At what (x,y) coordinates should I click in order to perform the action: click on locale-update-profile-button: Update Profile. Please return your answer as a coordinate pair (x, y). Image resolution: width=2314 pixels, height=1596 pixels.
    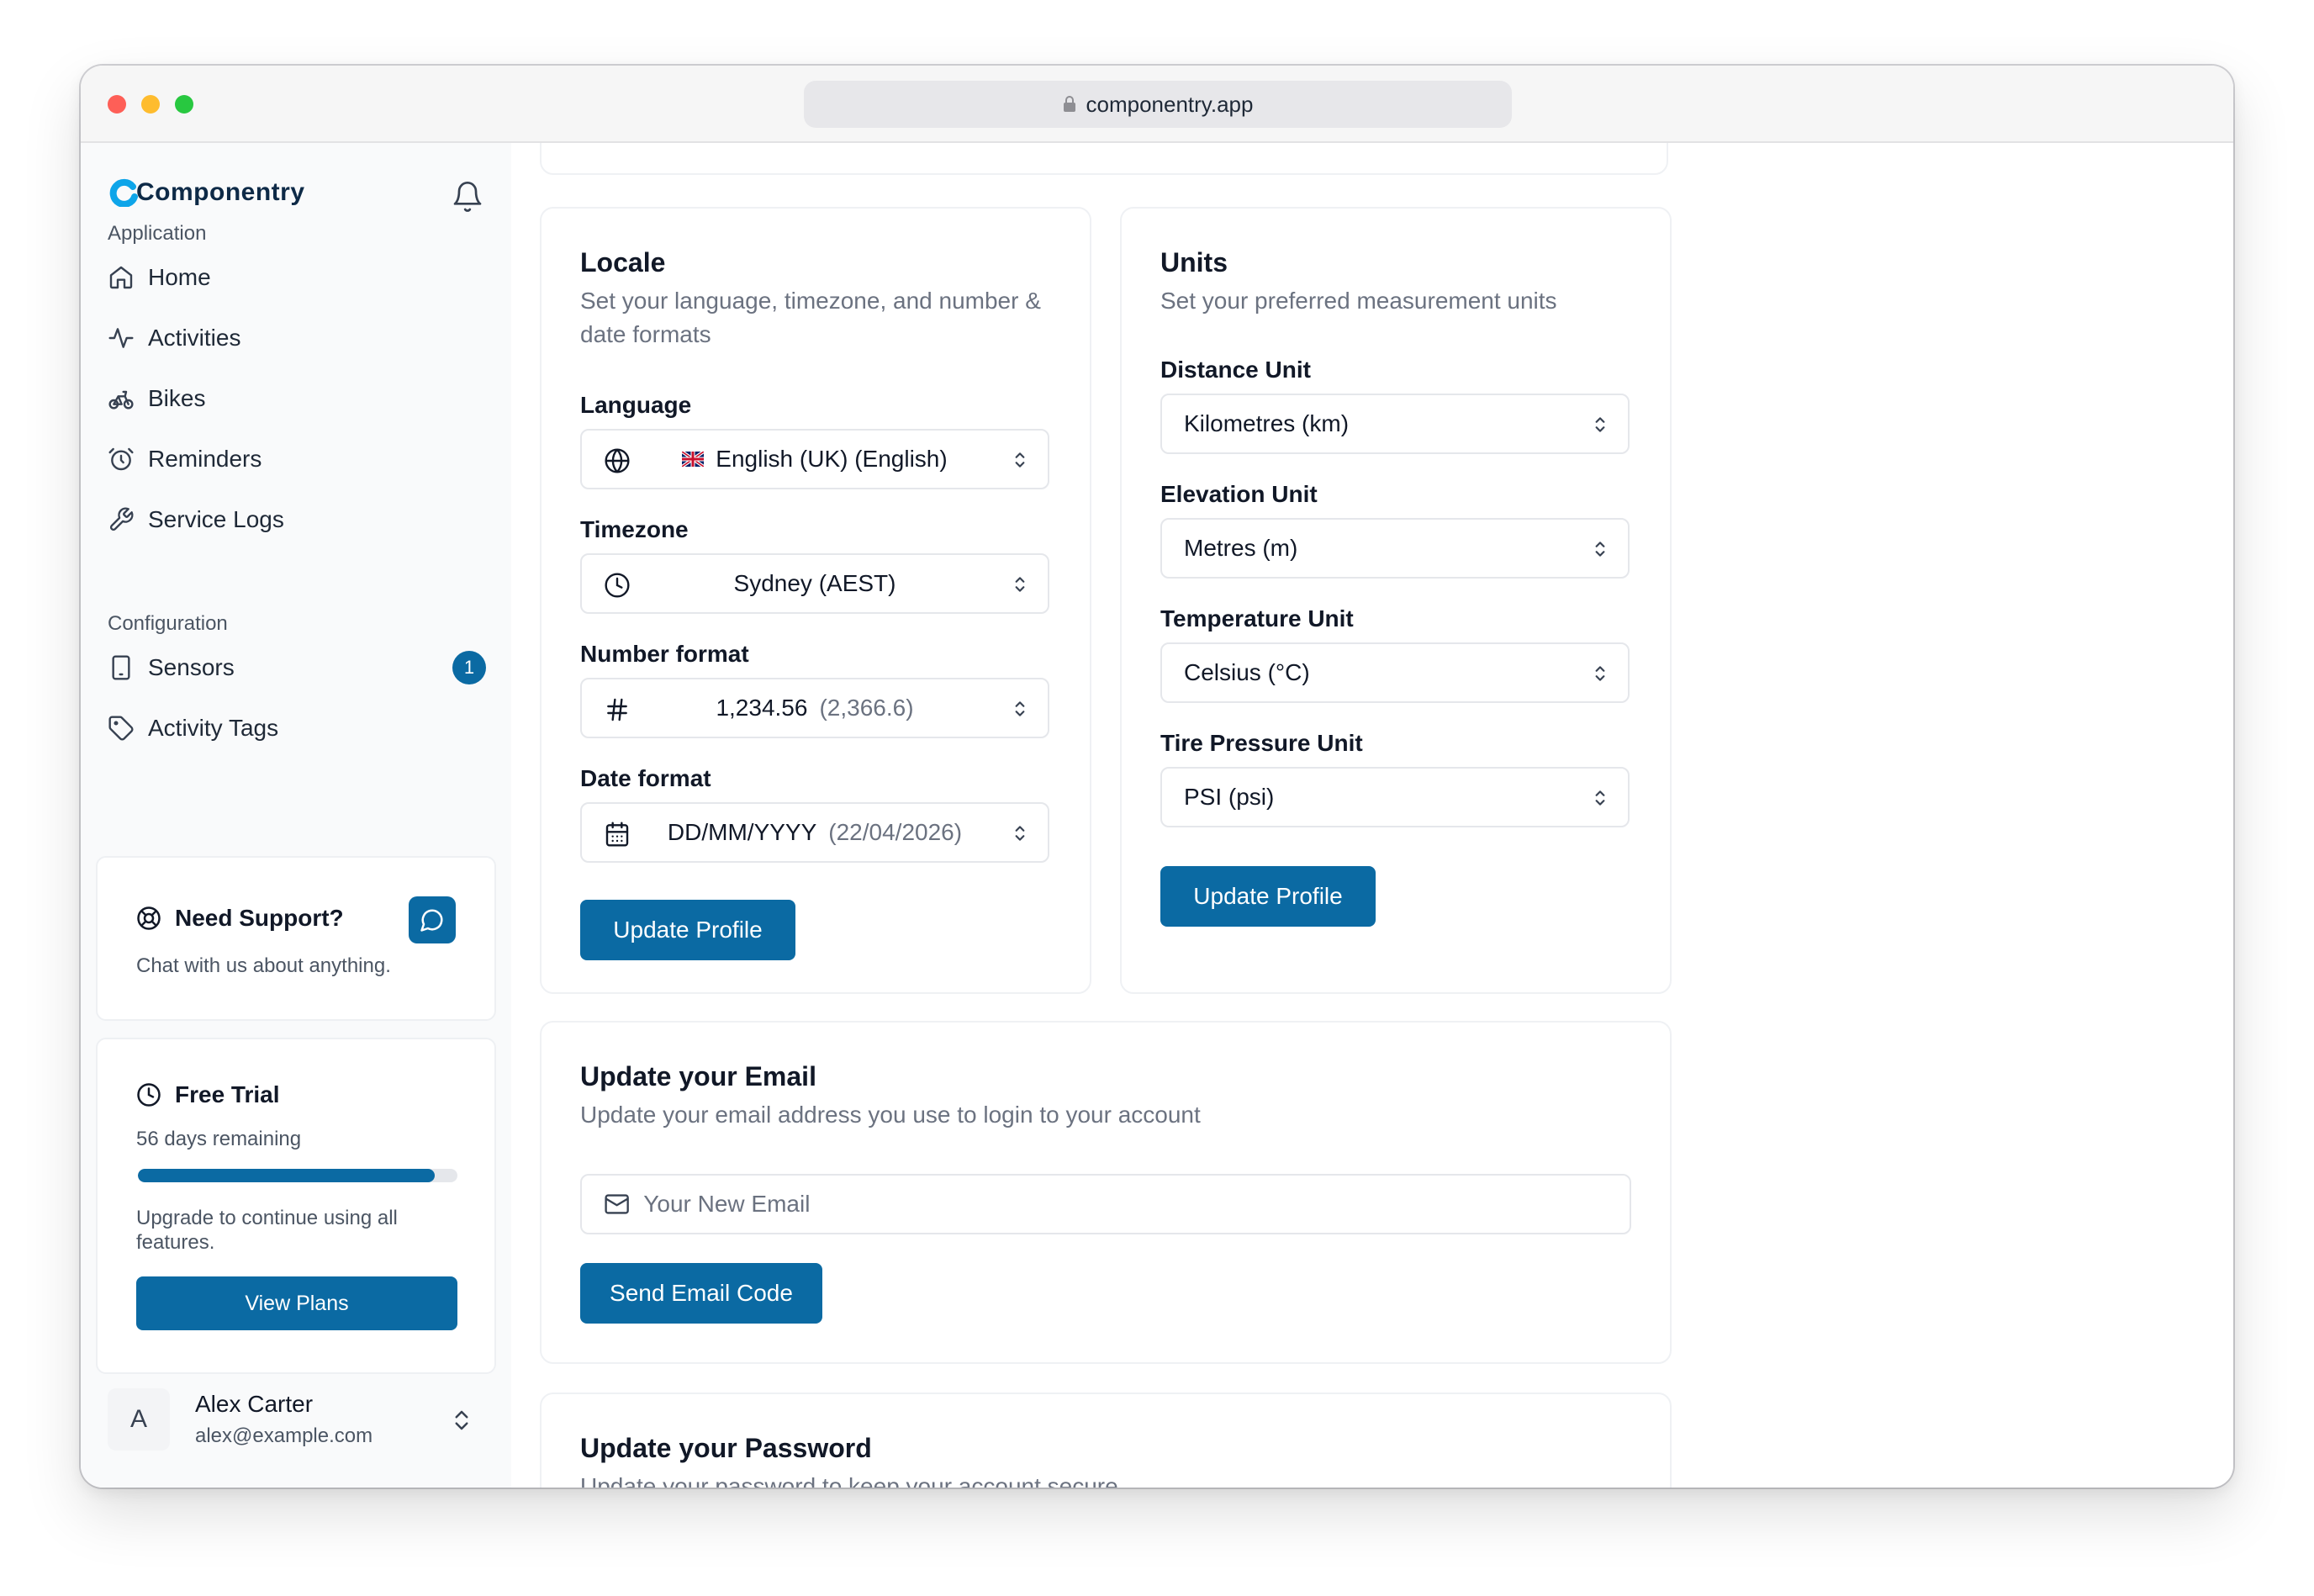
    Looking at the image, I should click on (687, 930).